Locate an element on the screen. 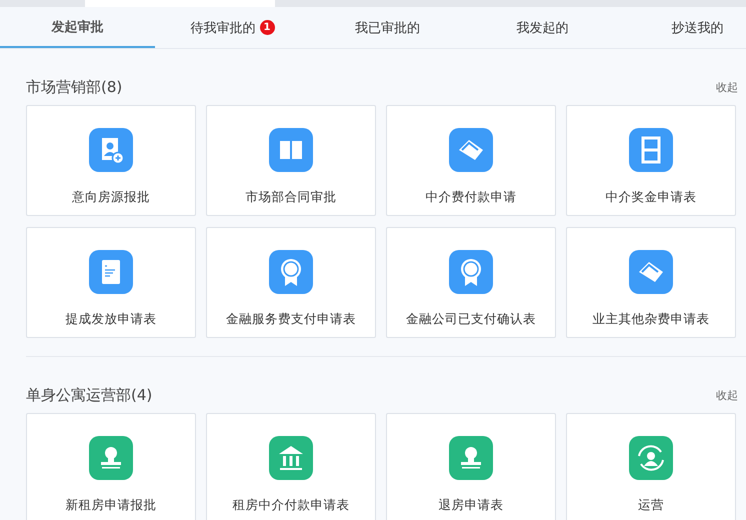 The image size is (746, 520). card-label: 新租房申请报批 is located at coordinates (111, 505).